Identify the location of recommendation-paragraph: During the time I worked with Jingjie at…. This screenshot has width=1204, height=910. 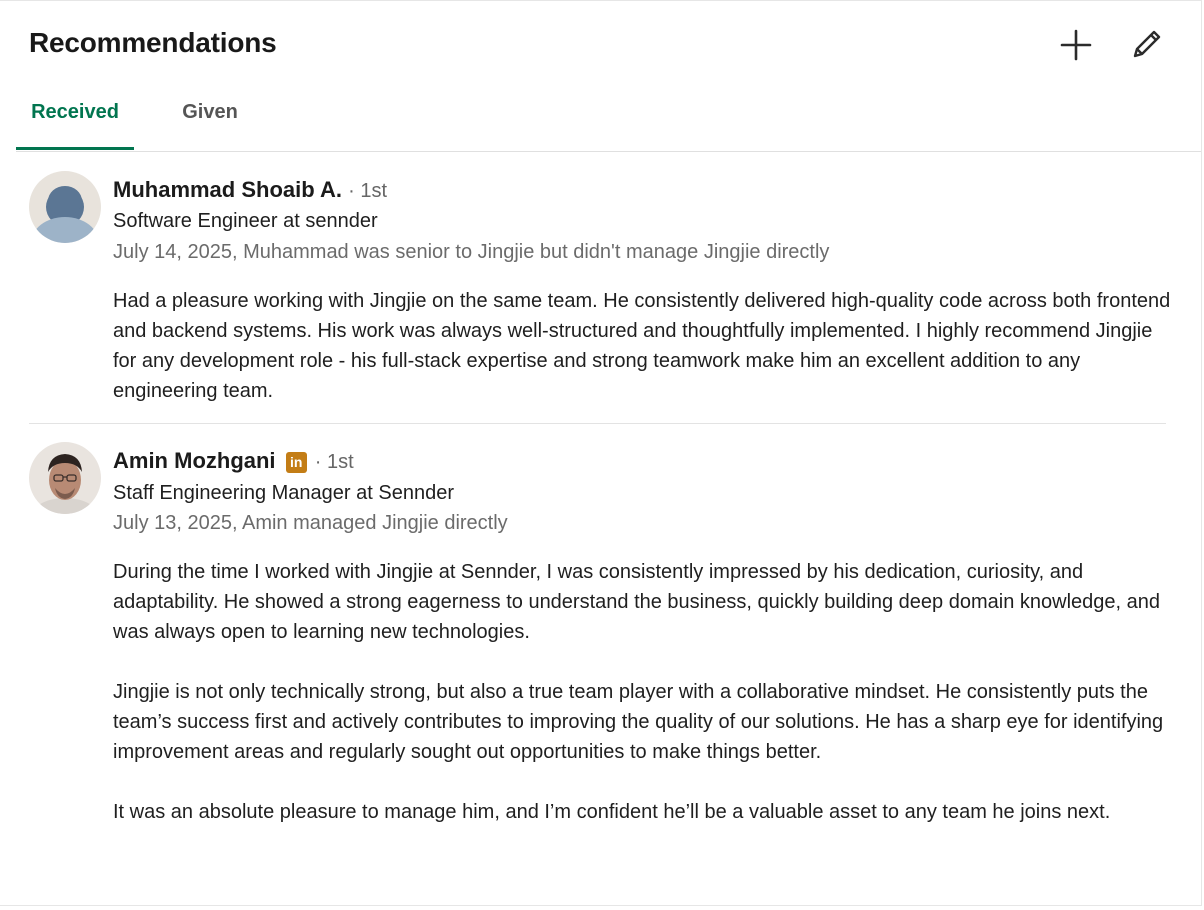
(636, 602).